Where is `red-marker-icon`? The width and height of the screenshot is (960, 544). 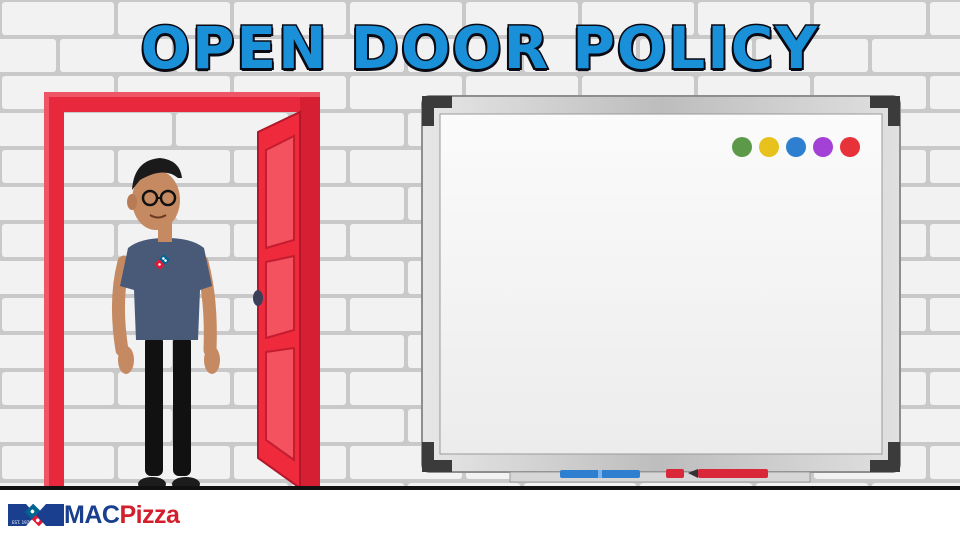 red-marker-icon is located at coordinates (717, 473).